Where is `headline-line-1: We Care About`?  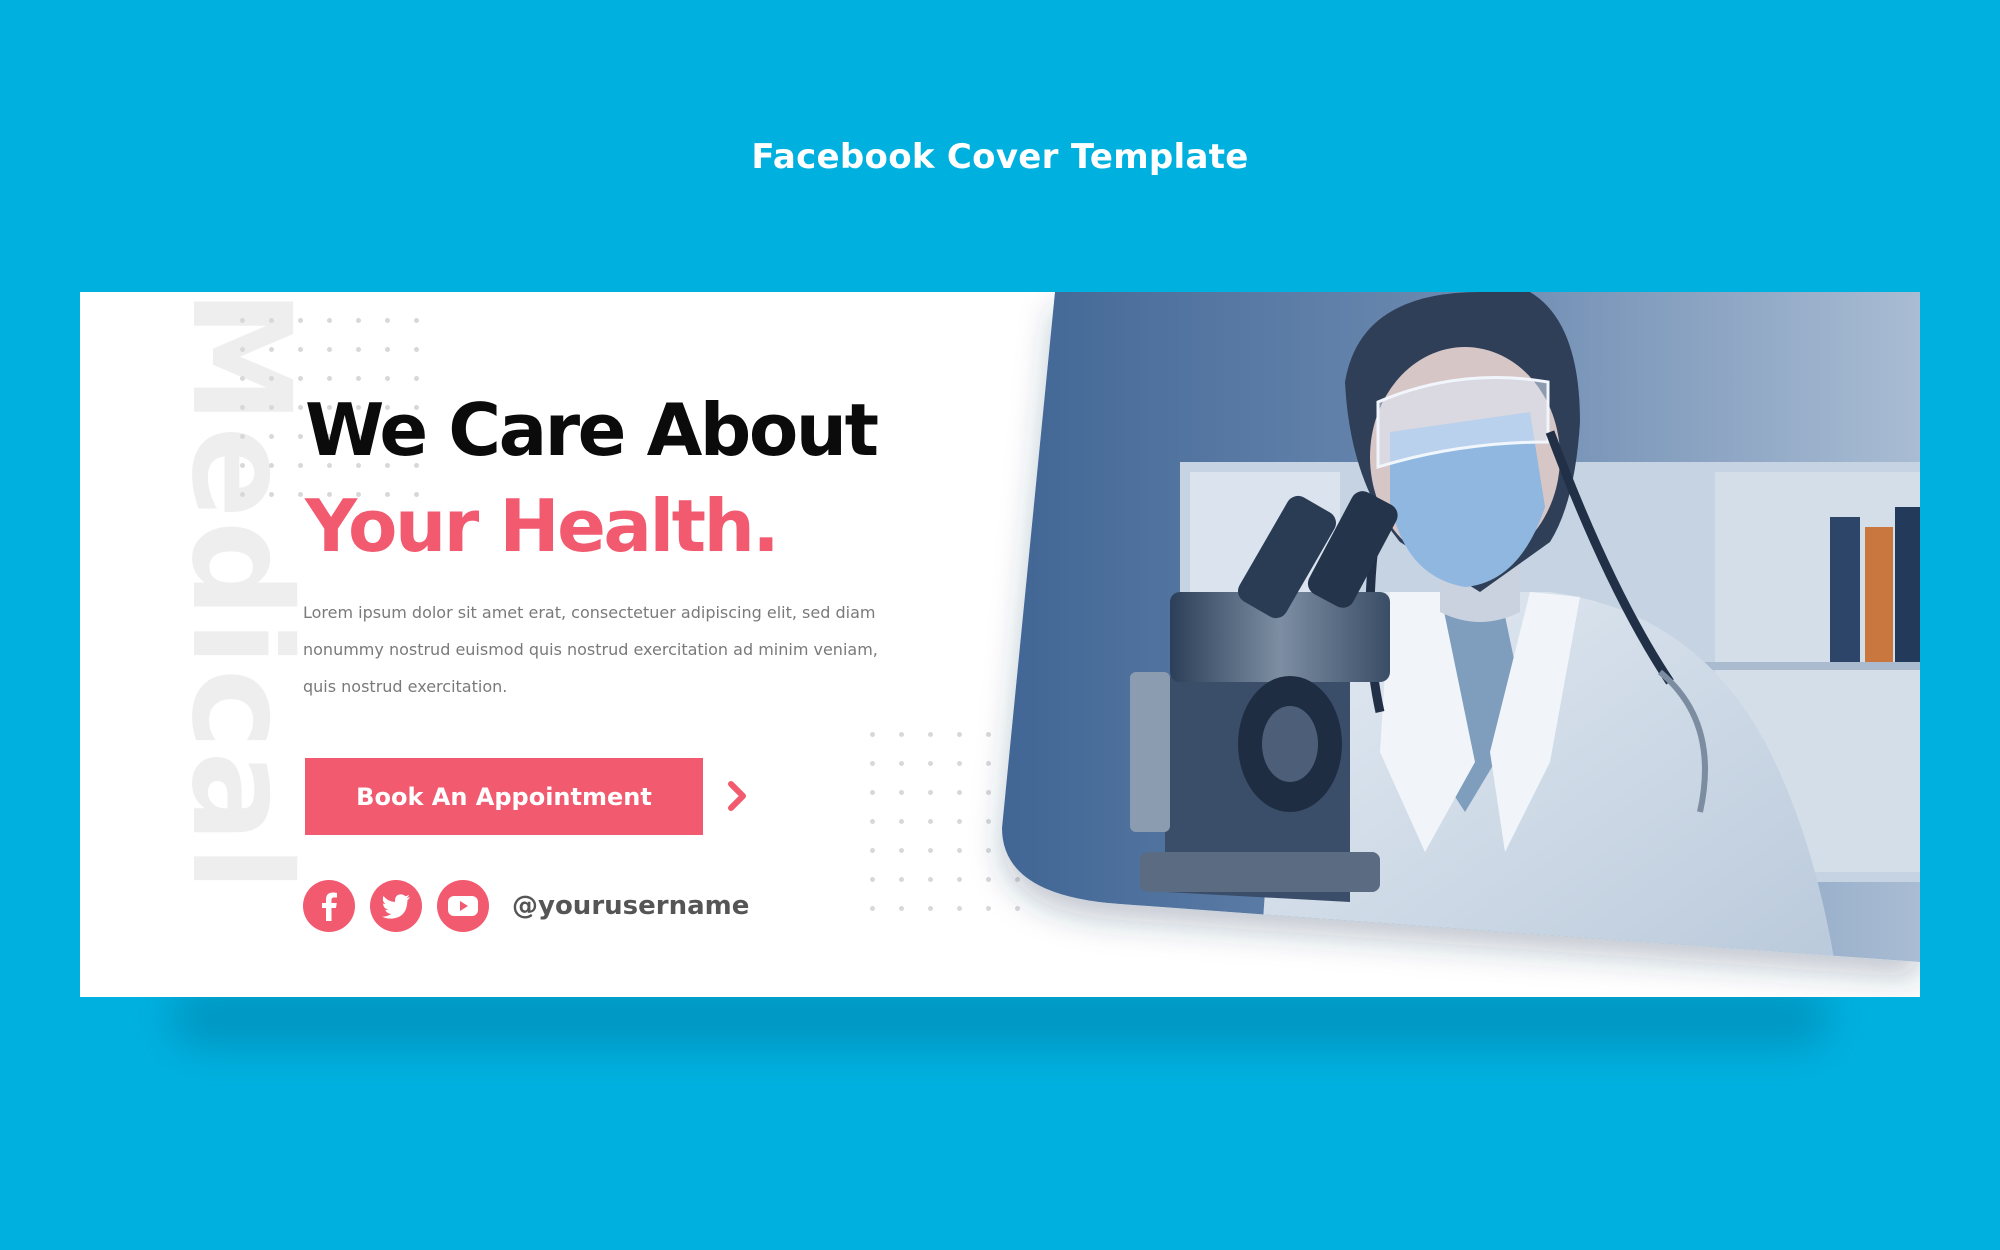
headline-line-1: We Care About is located at coordinates (592, 430).